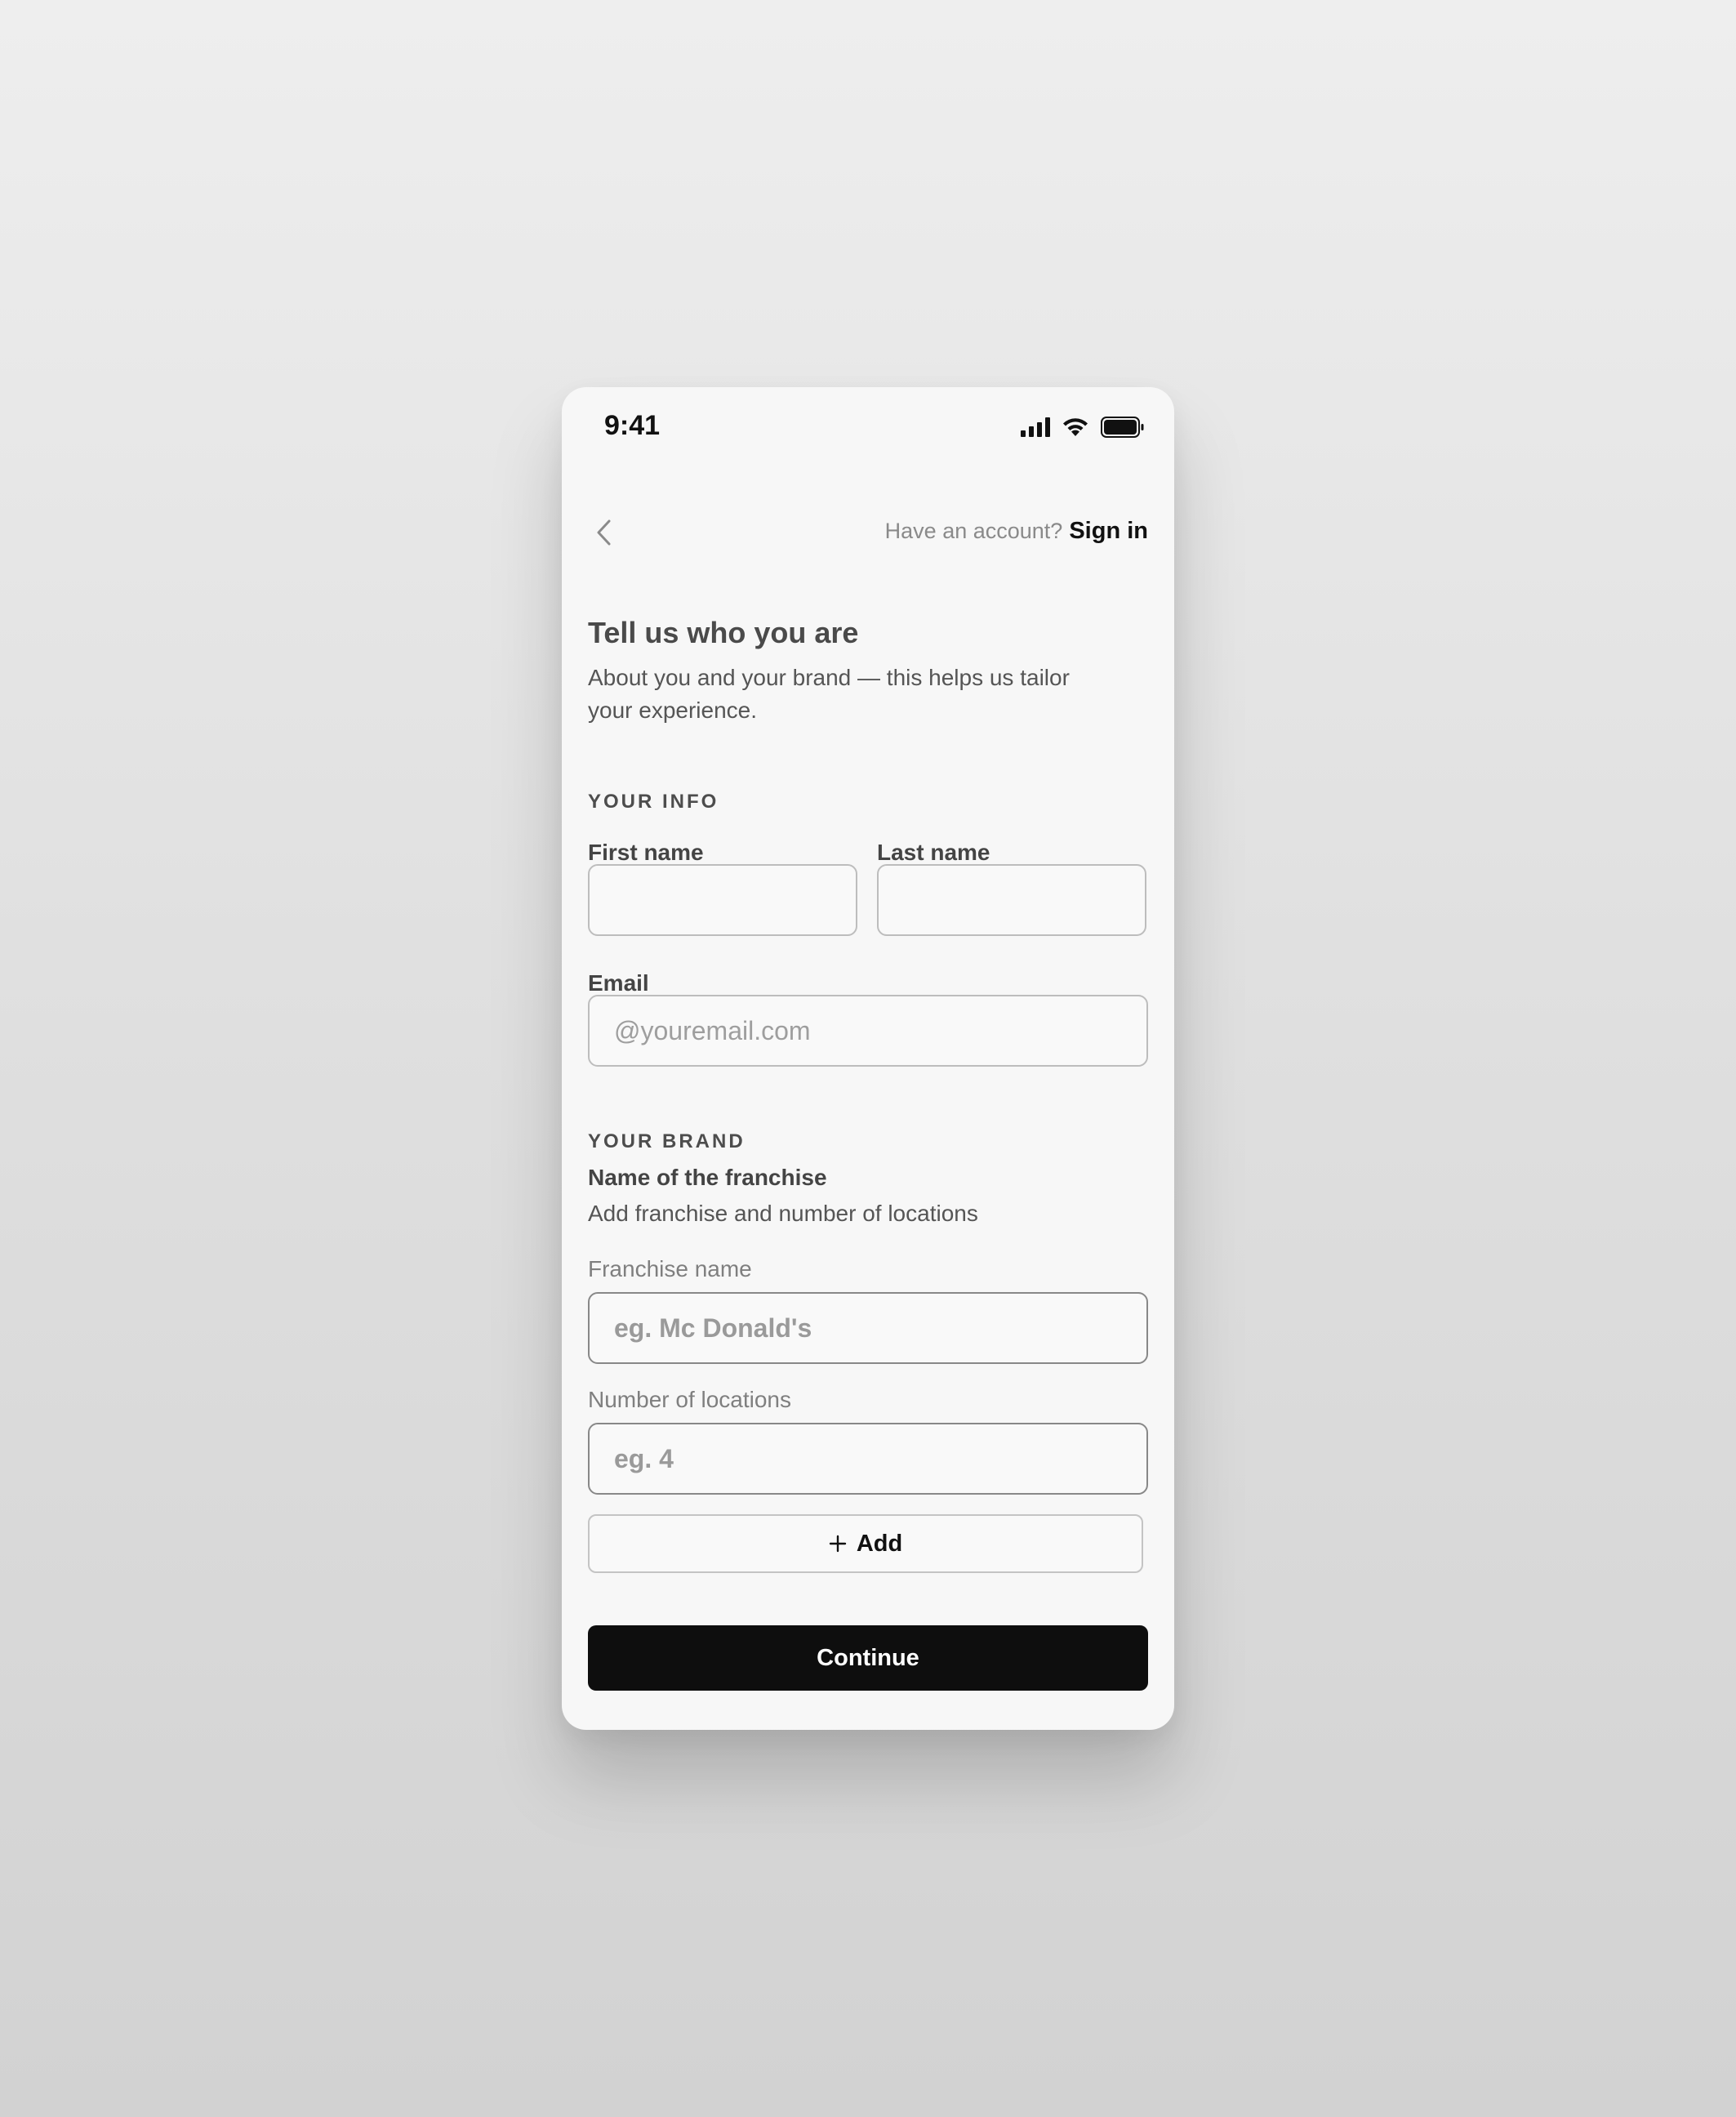  What do you see at coordinates (707, 1177) in the screenshot?
I see `franchise-heading: Name of the franchise` at bounding box center [707, 1177].